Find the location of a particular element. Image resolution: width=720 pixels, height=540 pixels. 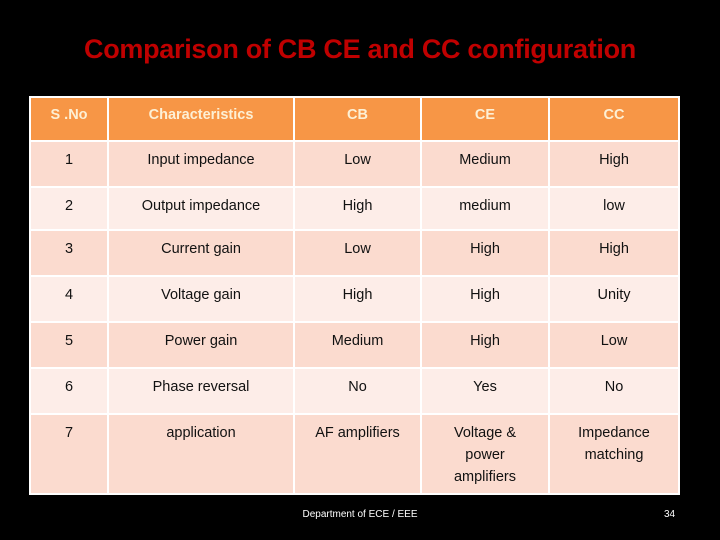

cell-characteristic: application is located at coordinates (201, 454).